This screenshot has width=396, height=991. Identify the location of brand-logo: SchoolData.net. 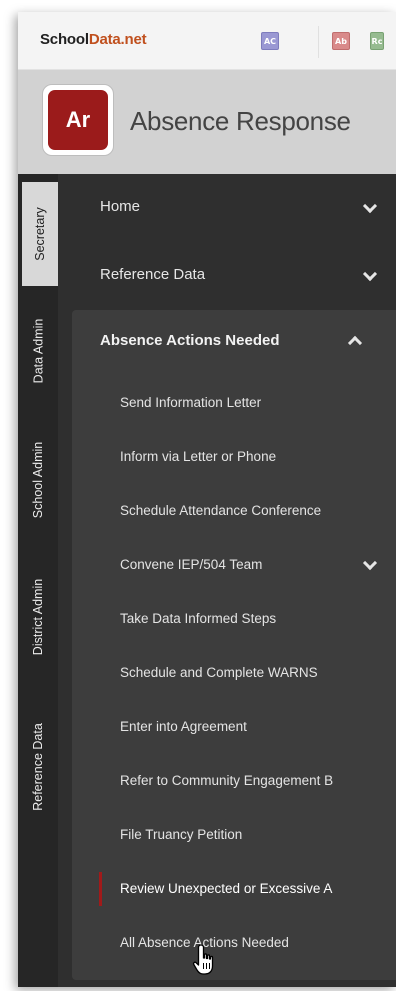
(93, 39).